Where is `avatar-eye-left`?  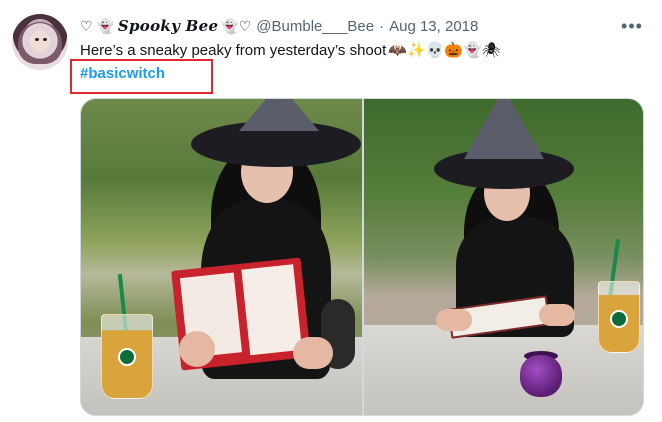
avatar-eye-left is located at coordinates (37, 39).